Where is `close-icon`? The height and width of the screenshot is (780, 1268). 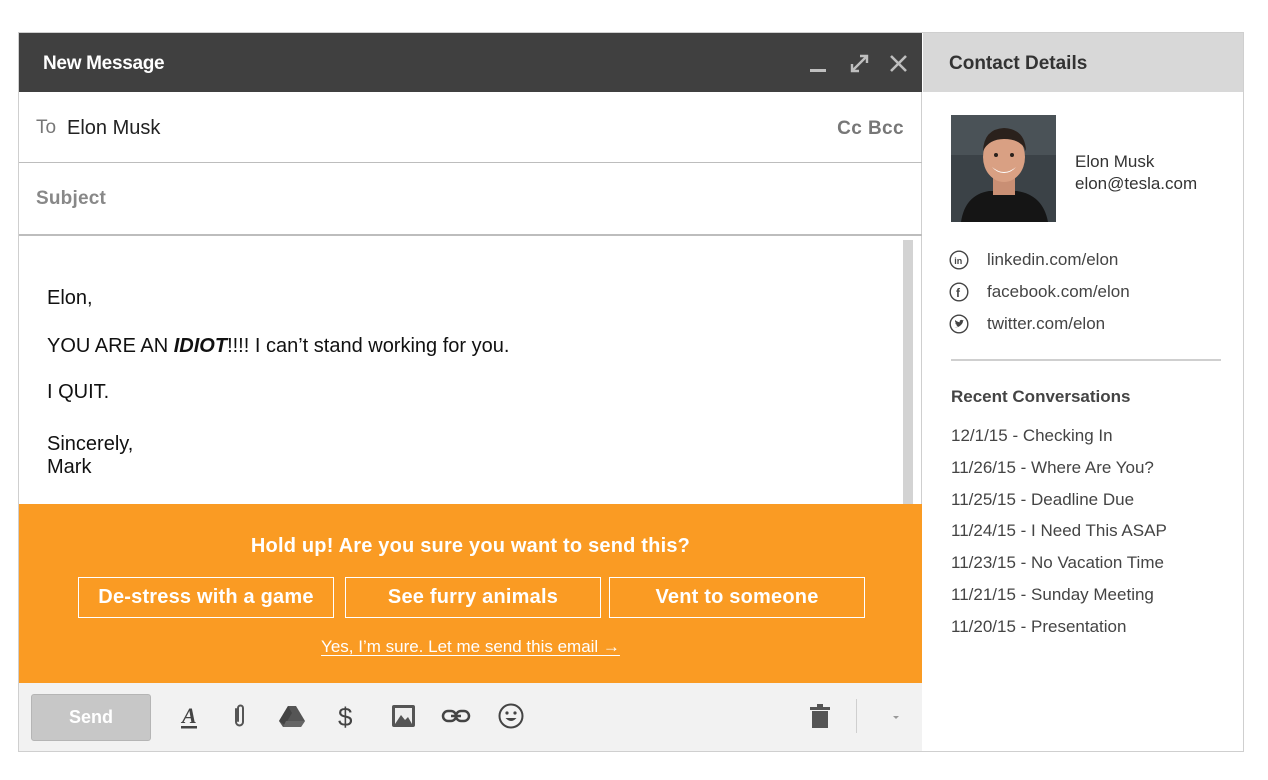 close-icon is located at coordinates (899, 62).